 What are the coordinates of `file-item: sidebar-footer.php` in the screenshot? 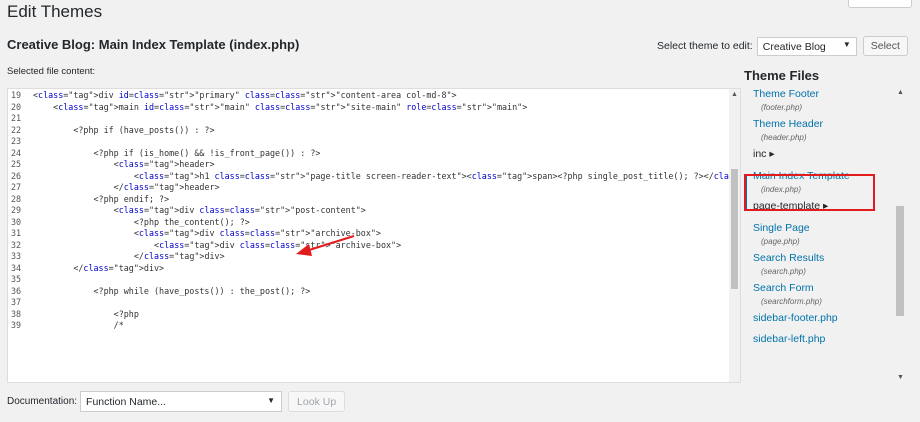 It's located at (828, 318).